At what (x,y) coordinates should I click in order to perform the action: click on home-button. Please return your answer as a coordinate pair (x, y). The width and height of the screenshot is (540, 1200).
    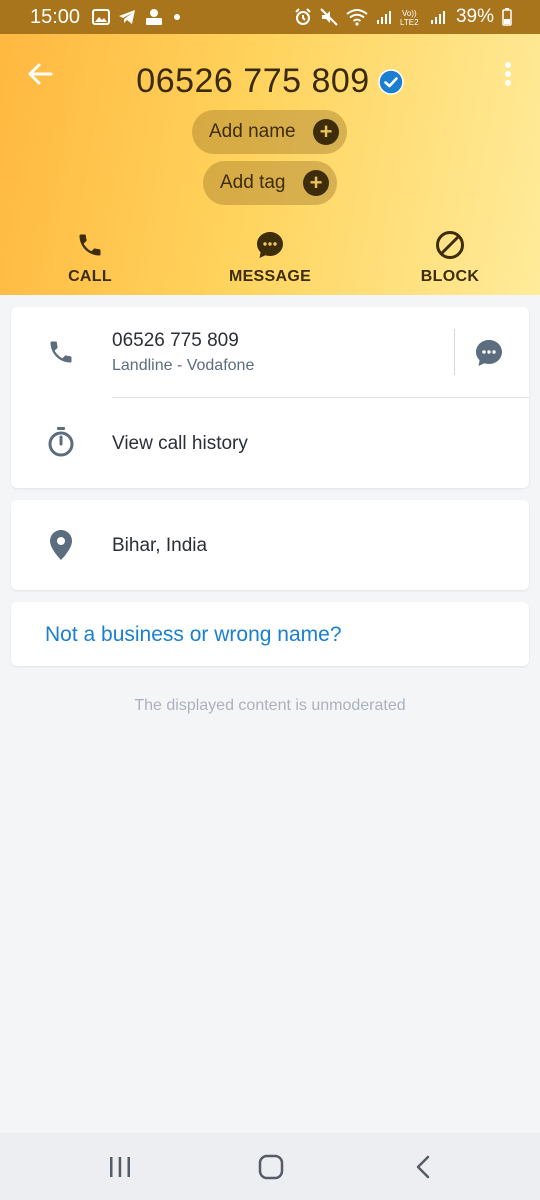
    Looking at the image, I should click on (271, 1167).